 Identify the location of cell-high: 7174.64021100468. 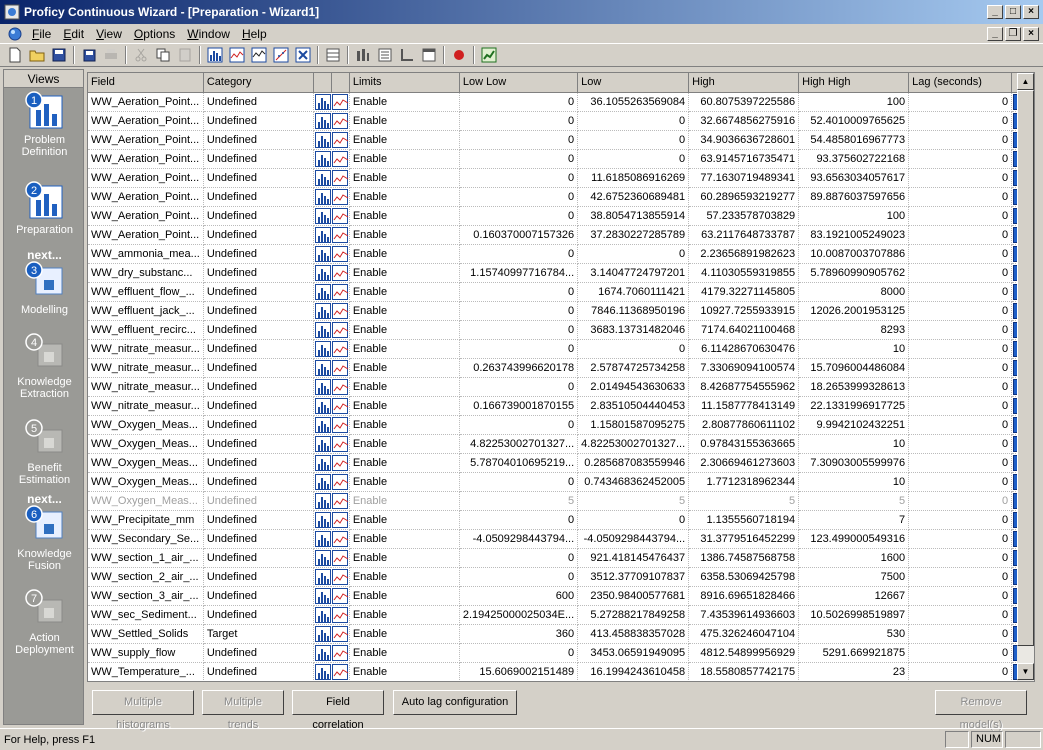
(744, 330).